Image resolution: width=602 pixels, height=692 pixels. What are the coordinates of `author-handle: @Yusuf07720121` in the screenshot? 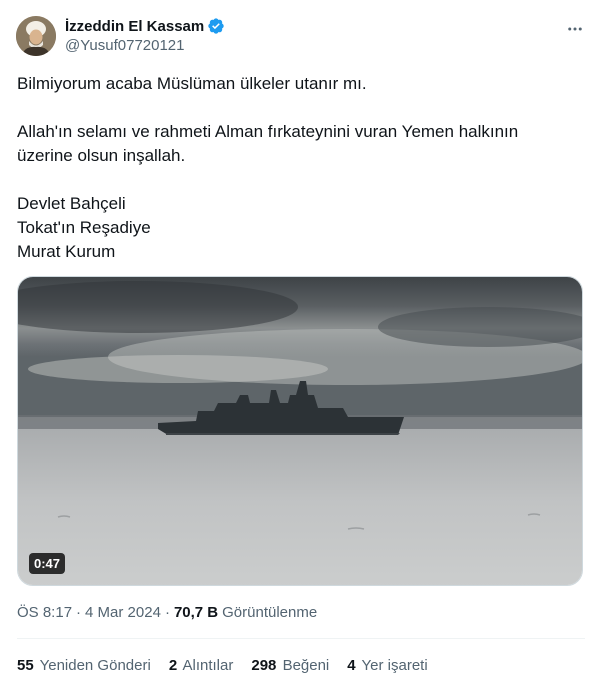 It's located at (145, 45).